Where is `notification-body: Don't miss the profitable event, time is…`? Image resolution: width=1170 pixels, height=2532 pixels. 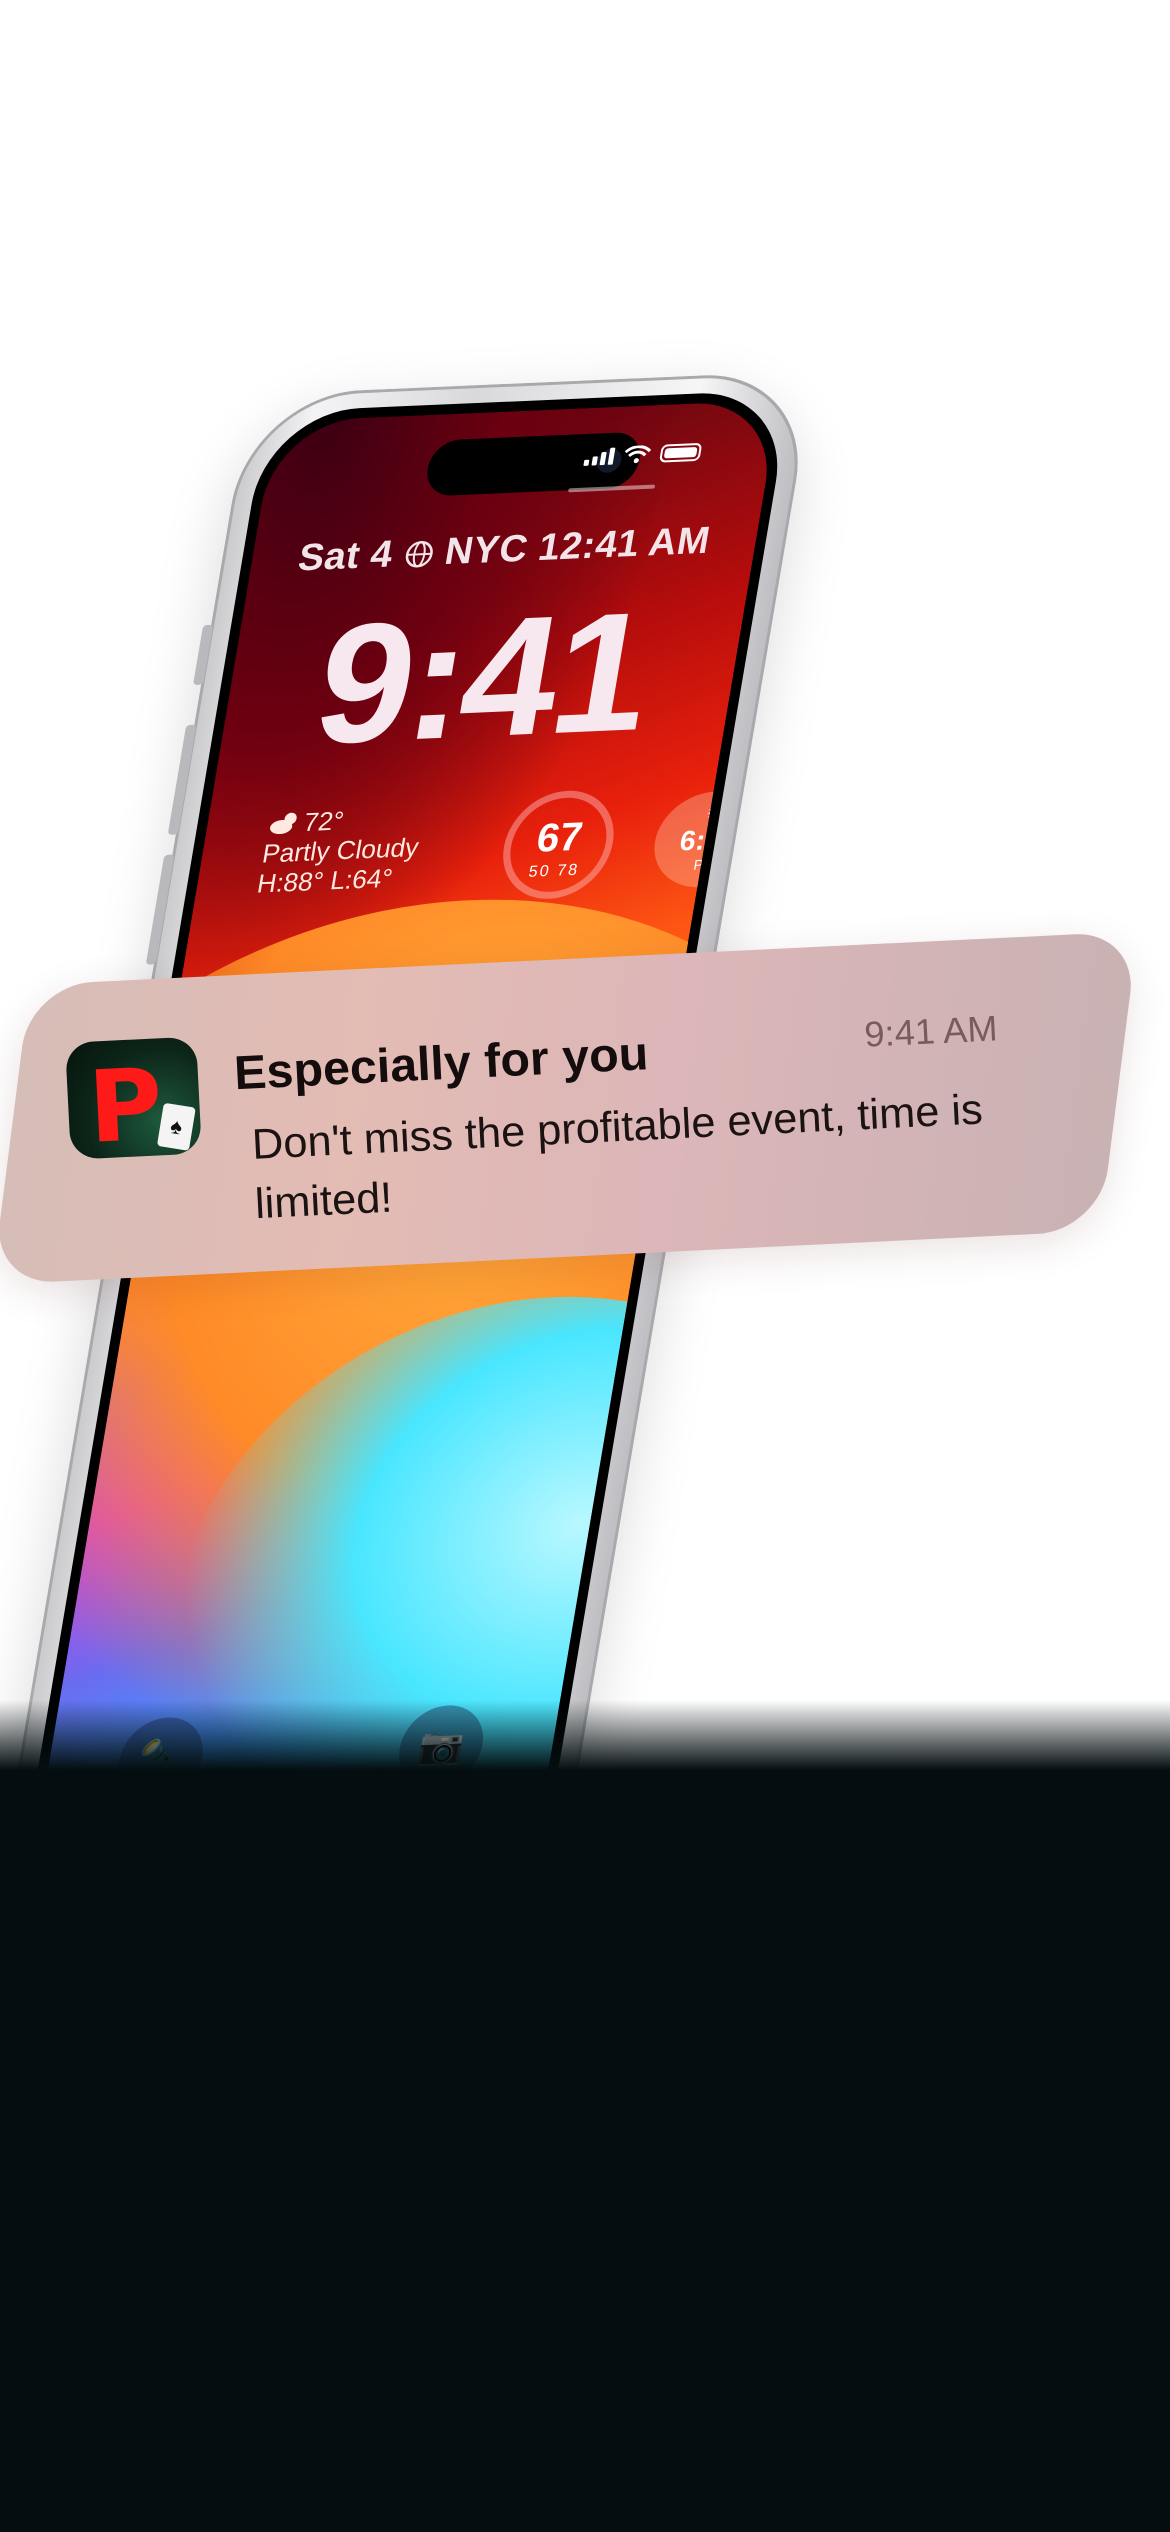 notification-body: Don't miss the profitable event, time is… is located at coordinates (617, 1157).